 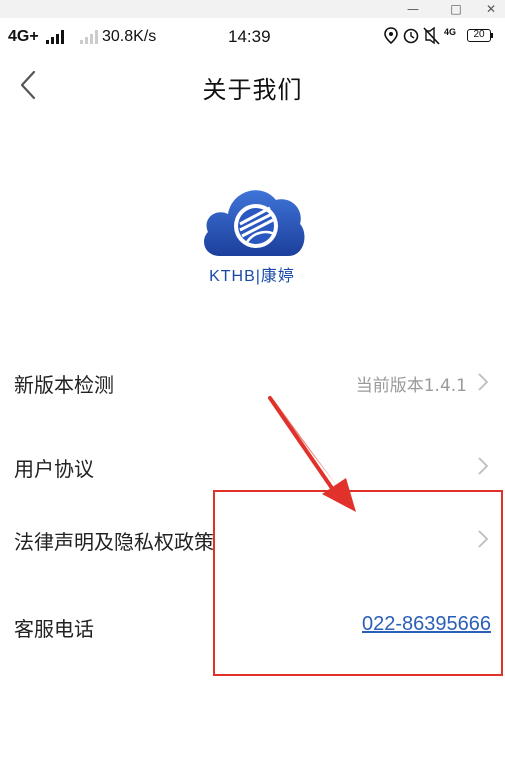 What do you see at coordinates (252, 9) in the screenshot?
I see `window-title-bar: — □ ✕` at bounding box center [252, 9].